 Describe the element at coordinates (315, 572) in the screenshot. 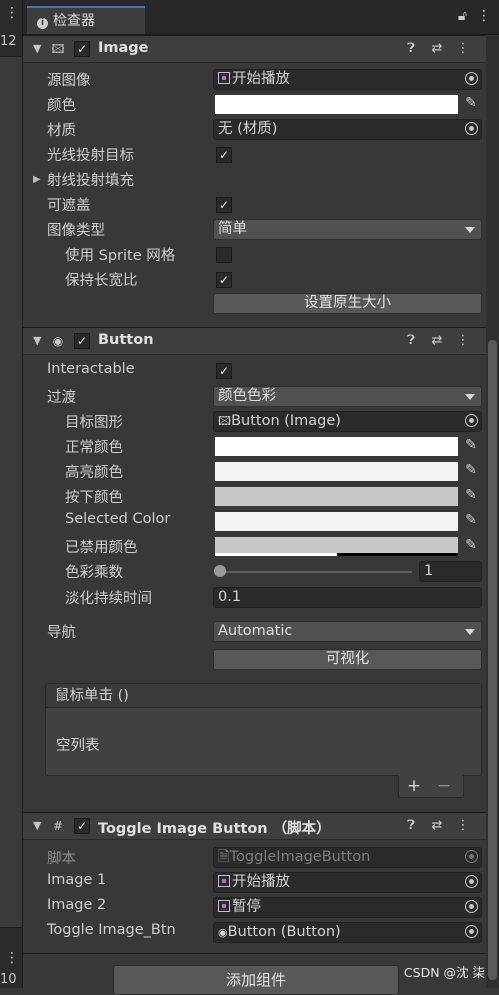

I see `color-multiplier-slider` at that location.